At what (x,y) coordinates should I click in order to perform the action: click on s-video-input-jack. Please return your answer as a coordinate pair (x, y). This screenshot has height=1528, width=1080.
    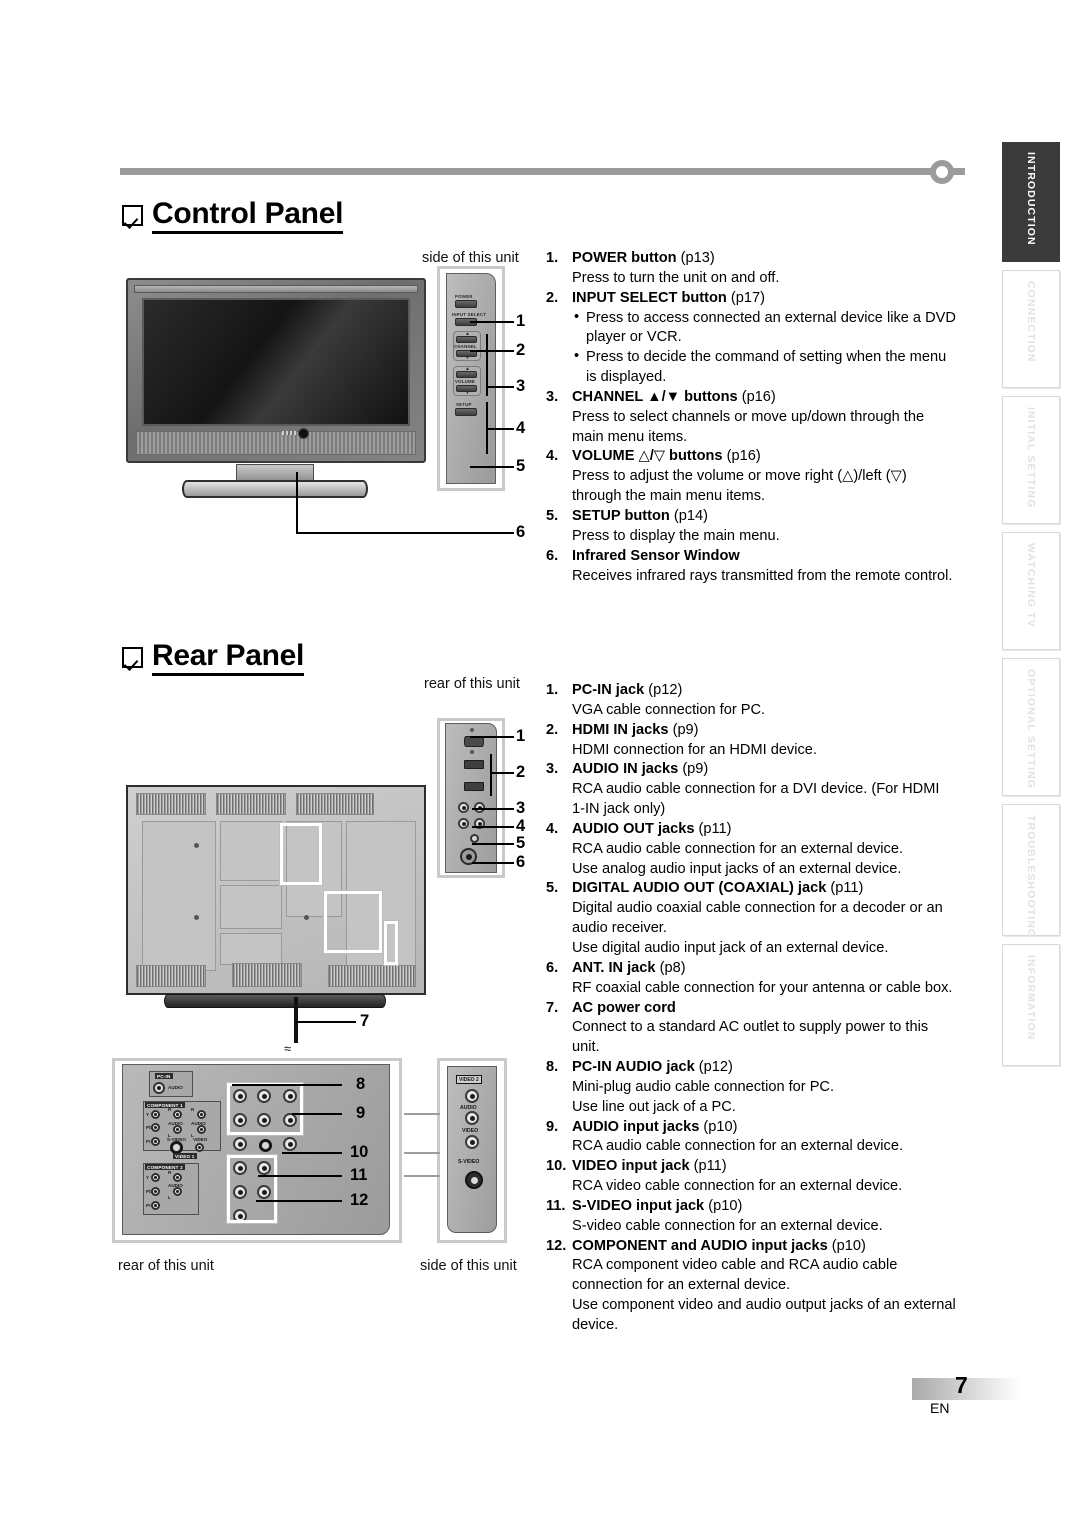
    Looking at the image, I should click on (265, 1145).